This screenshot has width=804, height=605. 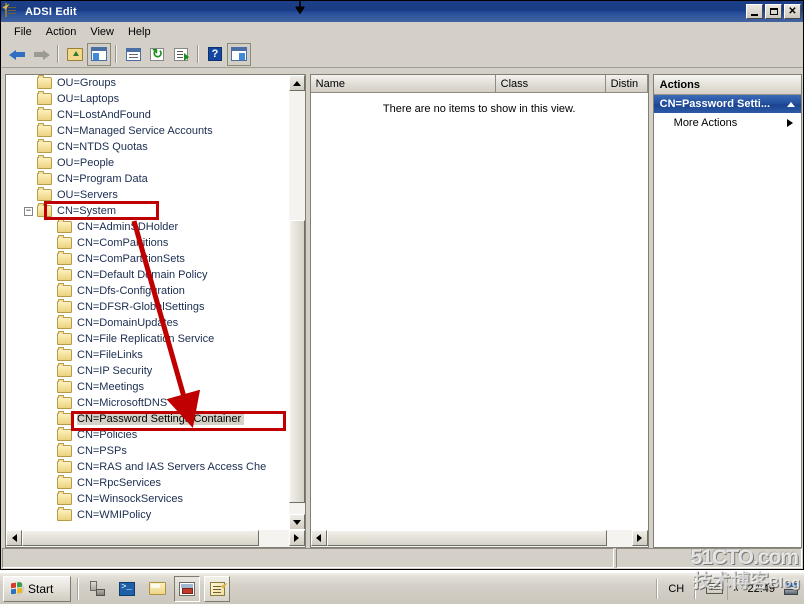 What do you see at coordinates (318, 538) in the screenshot?
I see `list-scroll-left-button` at bounding box center [318, 538].